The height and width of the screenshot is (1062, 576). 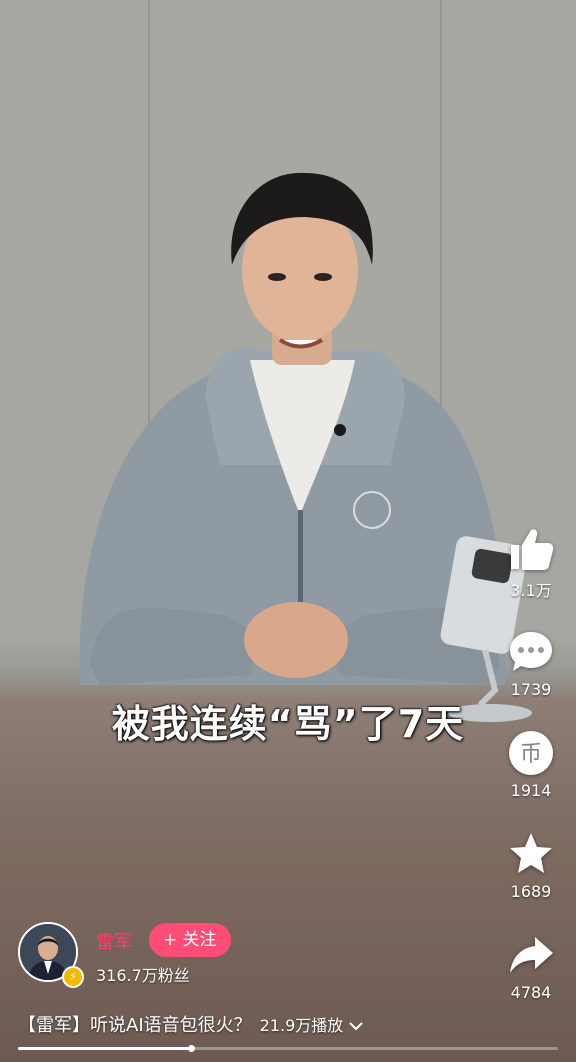 What do you see at coordinates (356, 1026) in the screenshot?
I see `chevron-down-icon` at bounding box center [356, 1026].